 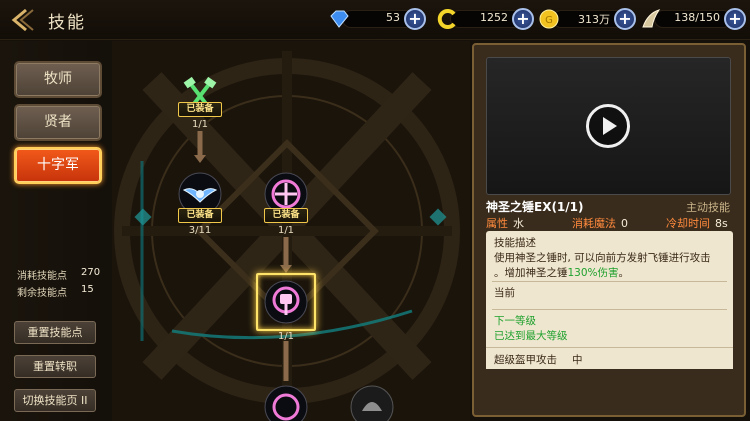 I want to click on gem-count: 53, so click(x=393, y=17).